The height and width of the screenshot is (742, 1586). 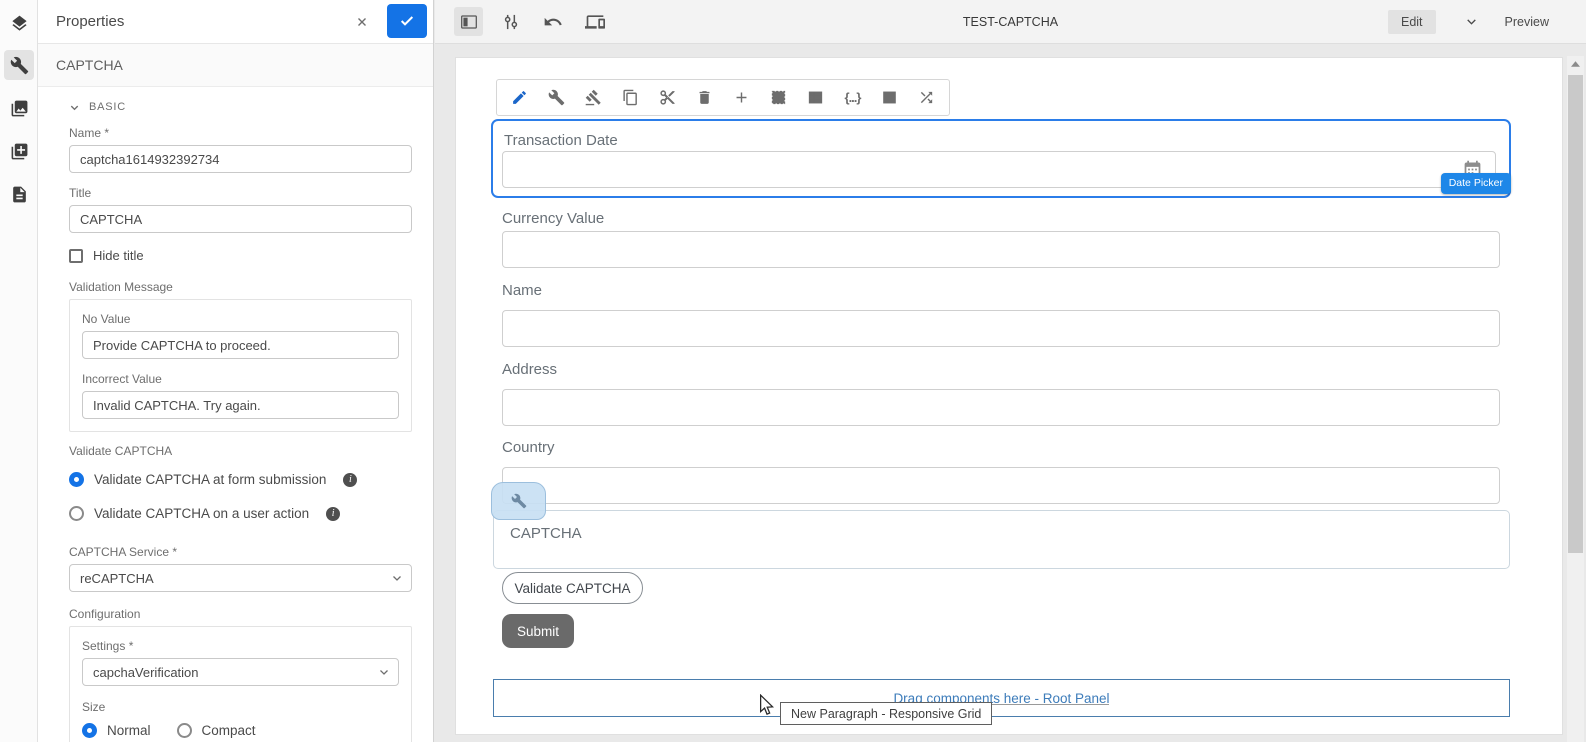 What do you see at coordinates (240, 672) in the screenshot?
I see `settings-select: capchaVerification` at bounding box center [240, 672].